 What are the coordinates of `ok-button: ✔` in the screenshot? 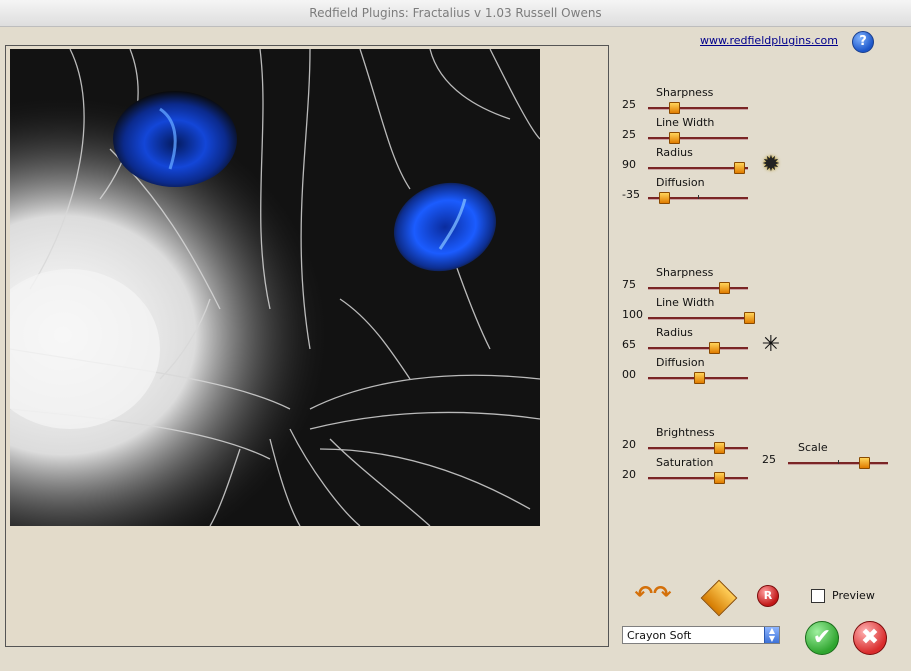 It's located at (822, 638).